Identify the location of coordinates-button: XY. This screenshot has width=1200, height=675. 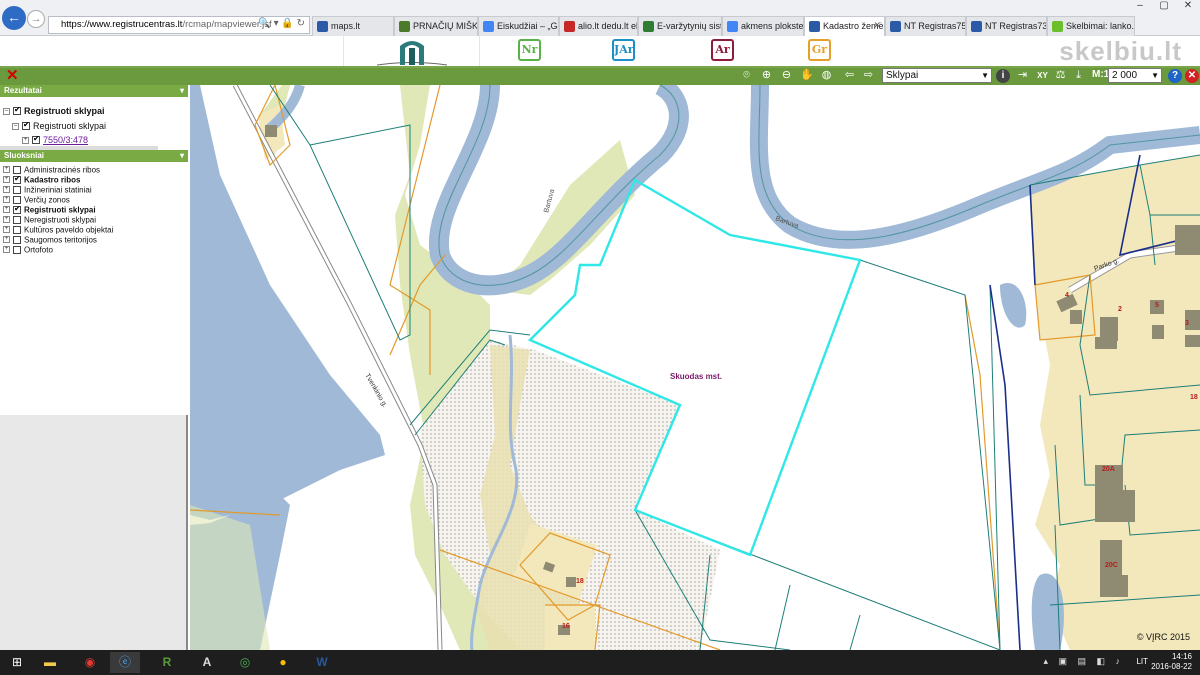
(1042, 75).